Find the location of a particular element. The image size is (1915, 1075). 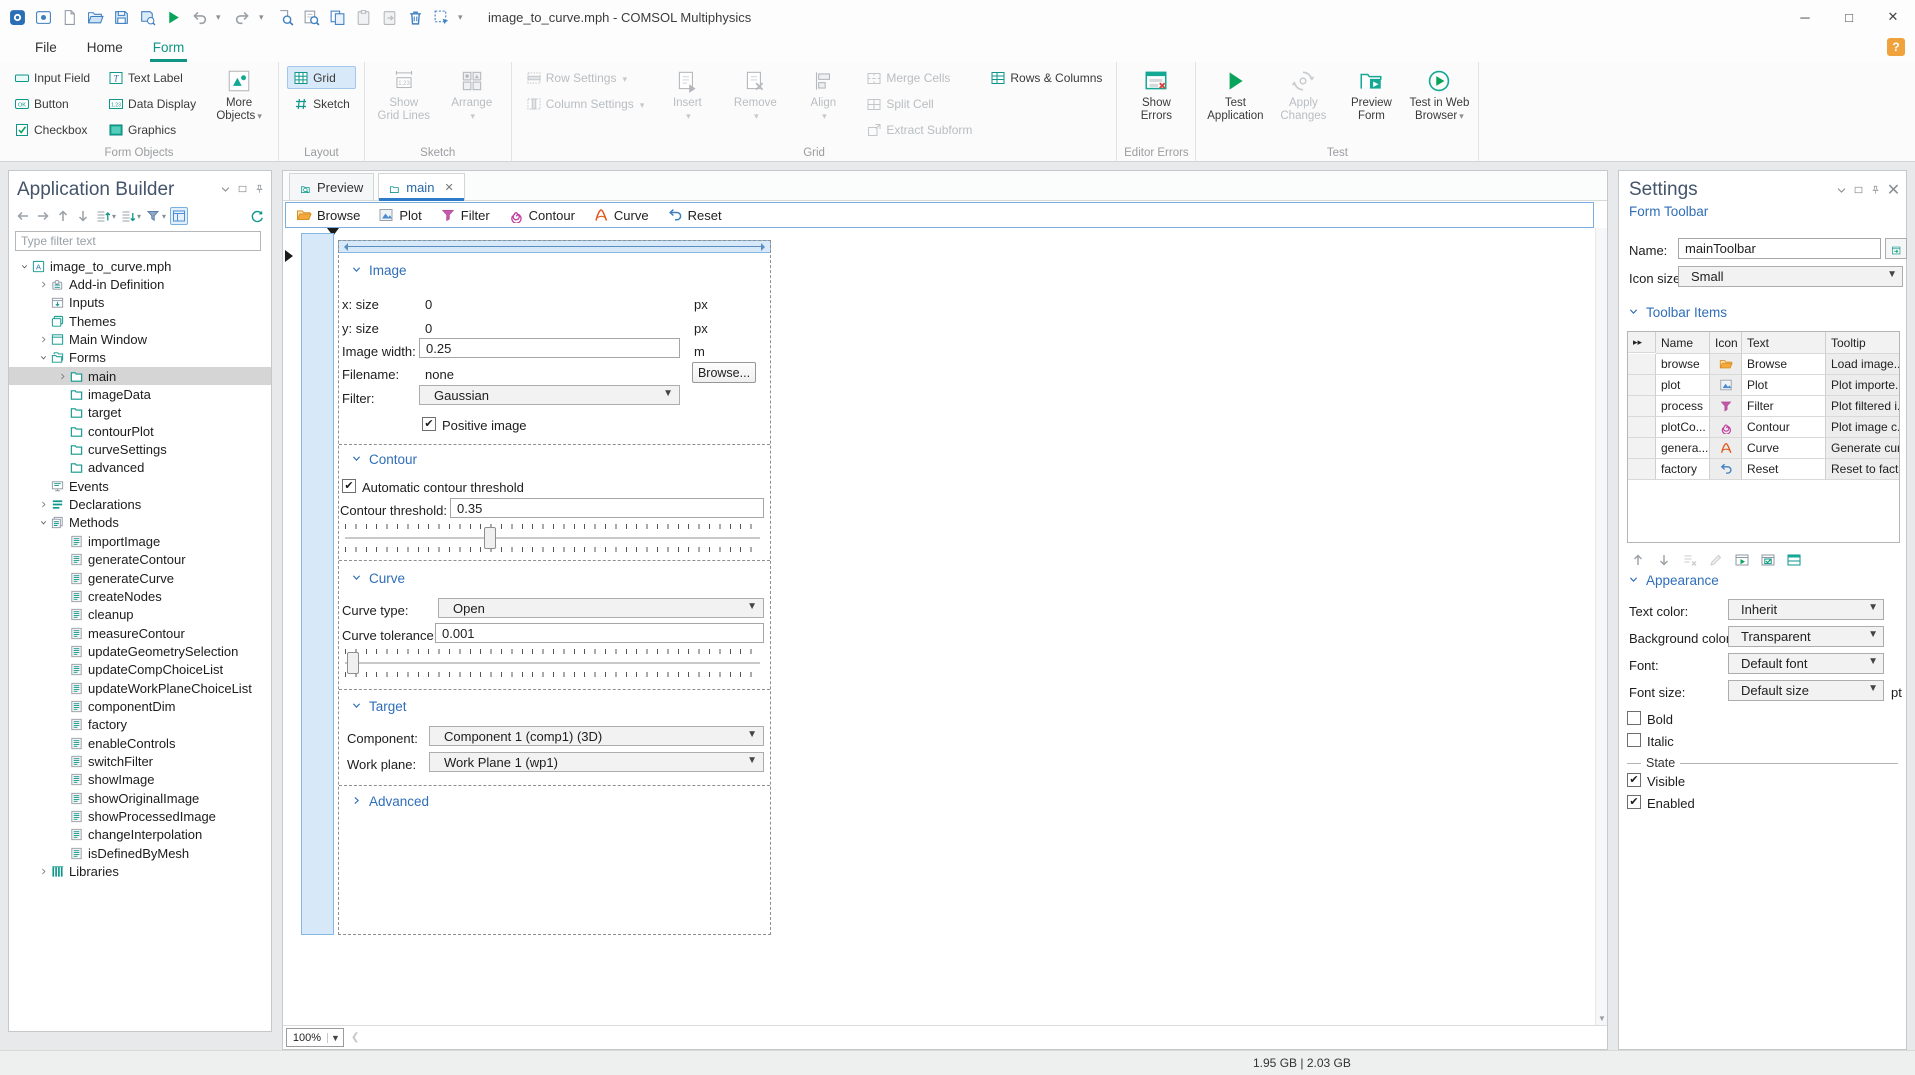

background-color-dropdown: Transparent ▼ is located at coordinates (1806, 636).